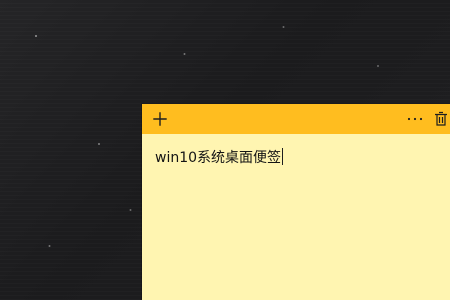 The image size is (450, 300). Describe the element at coordinates (283, 156) in the screenshot. I see `text-caret` at that location.